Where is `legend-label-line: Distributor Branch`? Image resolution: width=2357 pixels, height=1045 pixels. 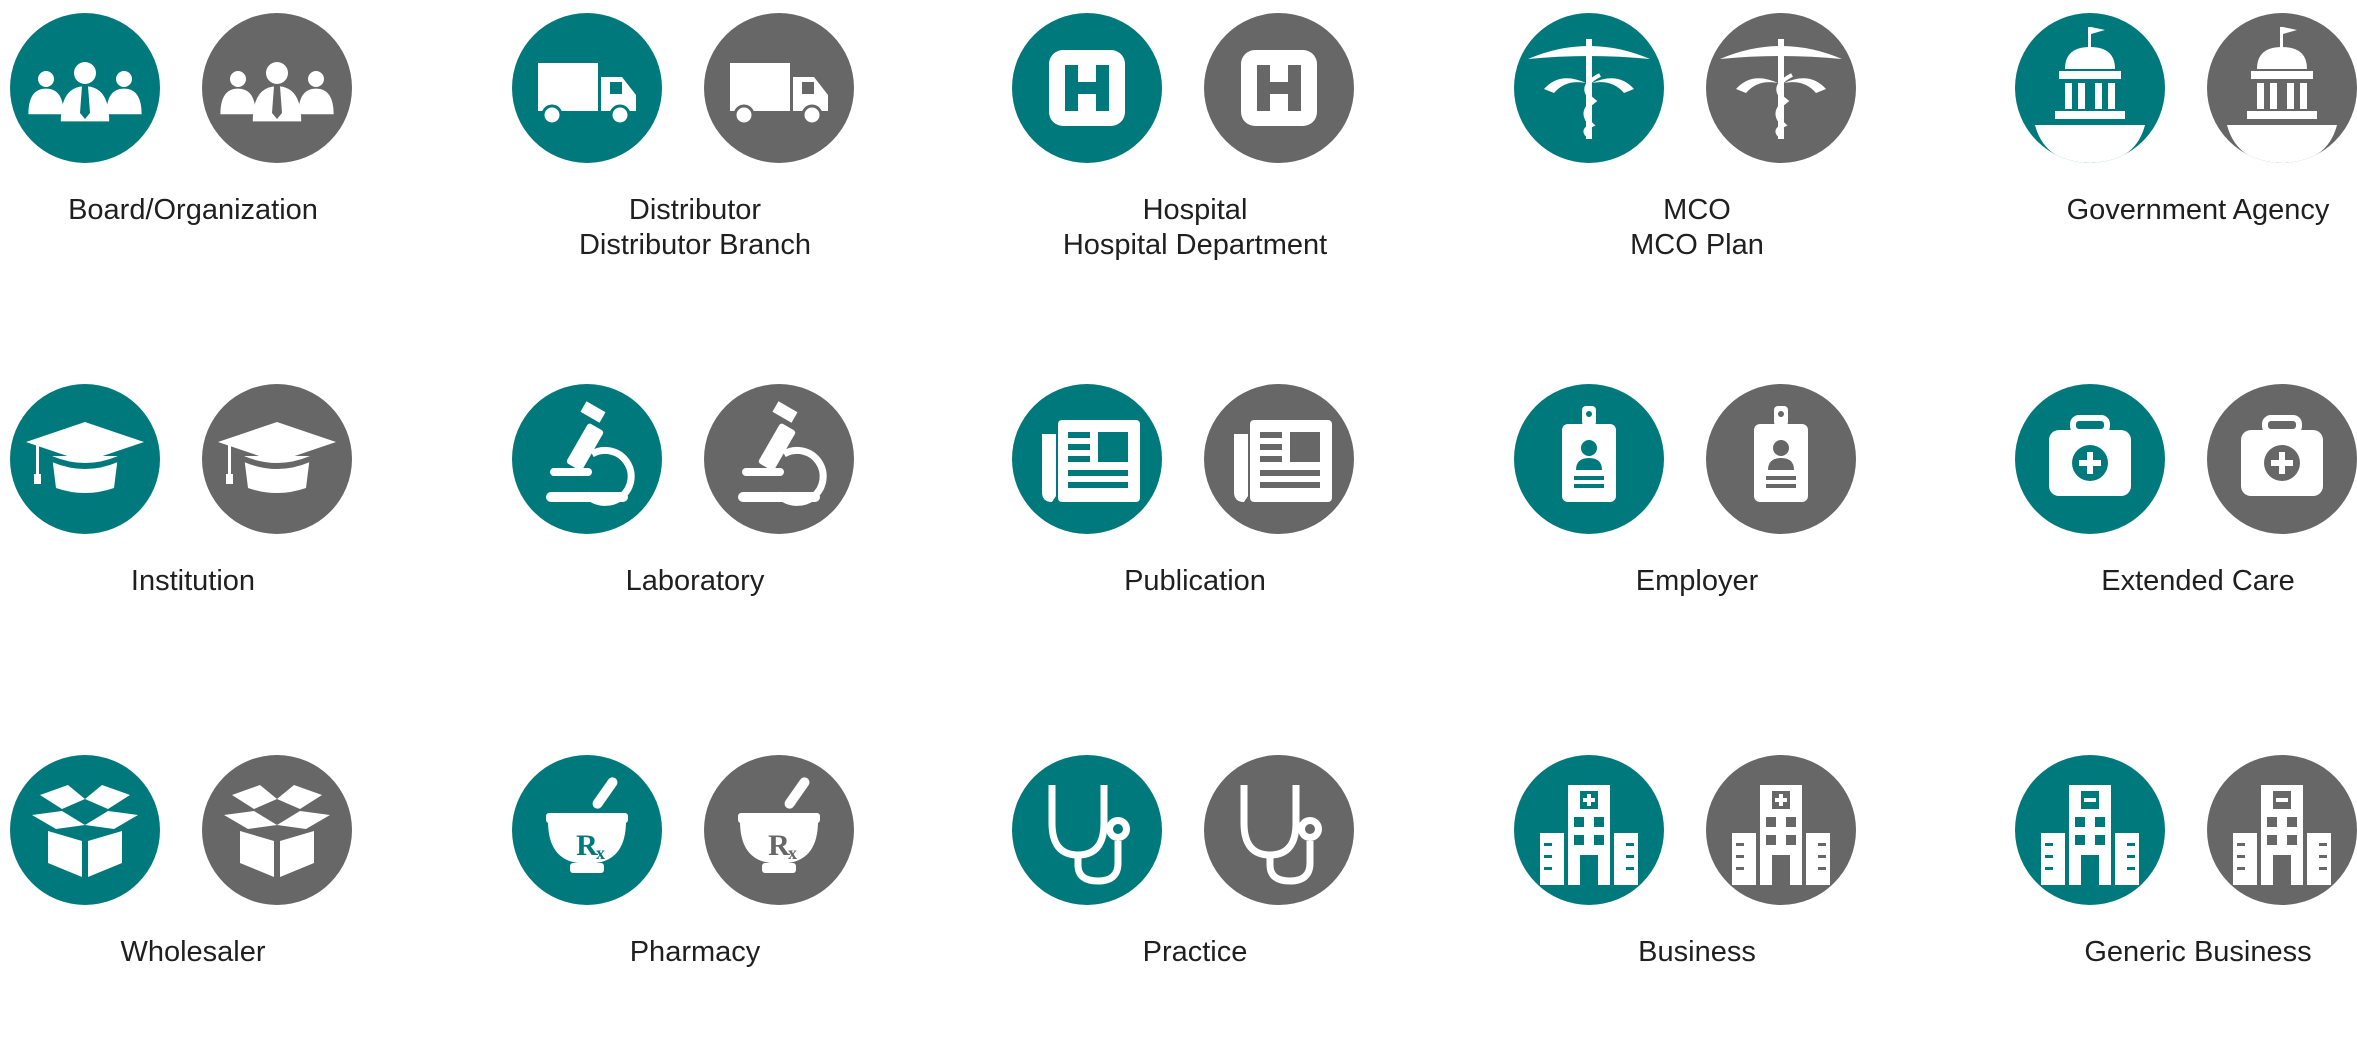
legend-label-line: Distributor Branch is located at coordinates (695, 245).